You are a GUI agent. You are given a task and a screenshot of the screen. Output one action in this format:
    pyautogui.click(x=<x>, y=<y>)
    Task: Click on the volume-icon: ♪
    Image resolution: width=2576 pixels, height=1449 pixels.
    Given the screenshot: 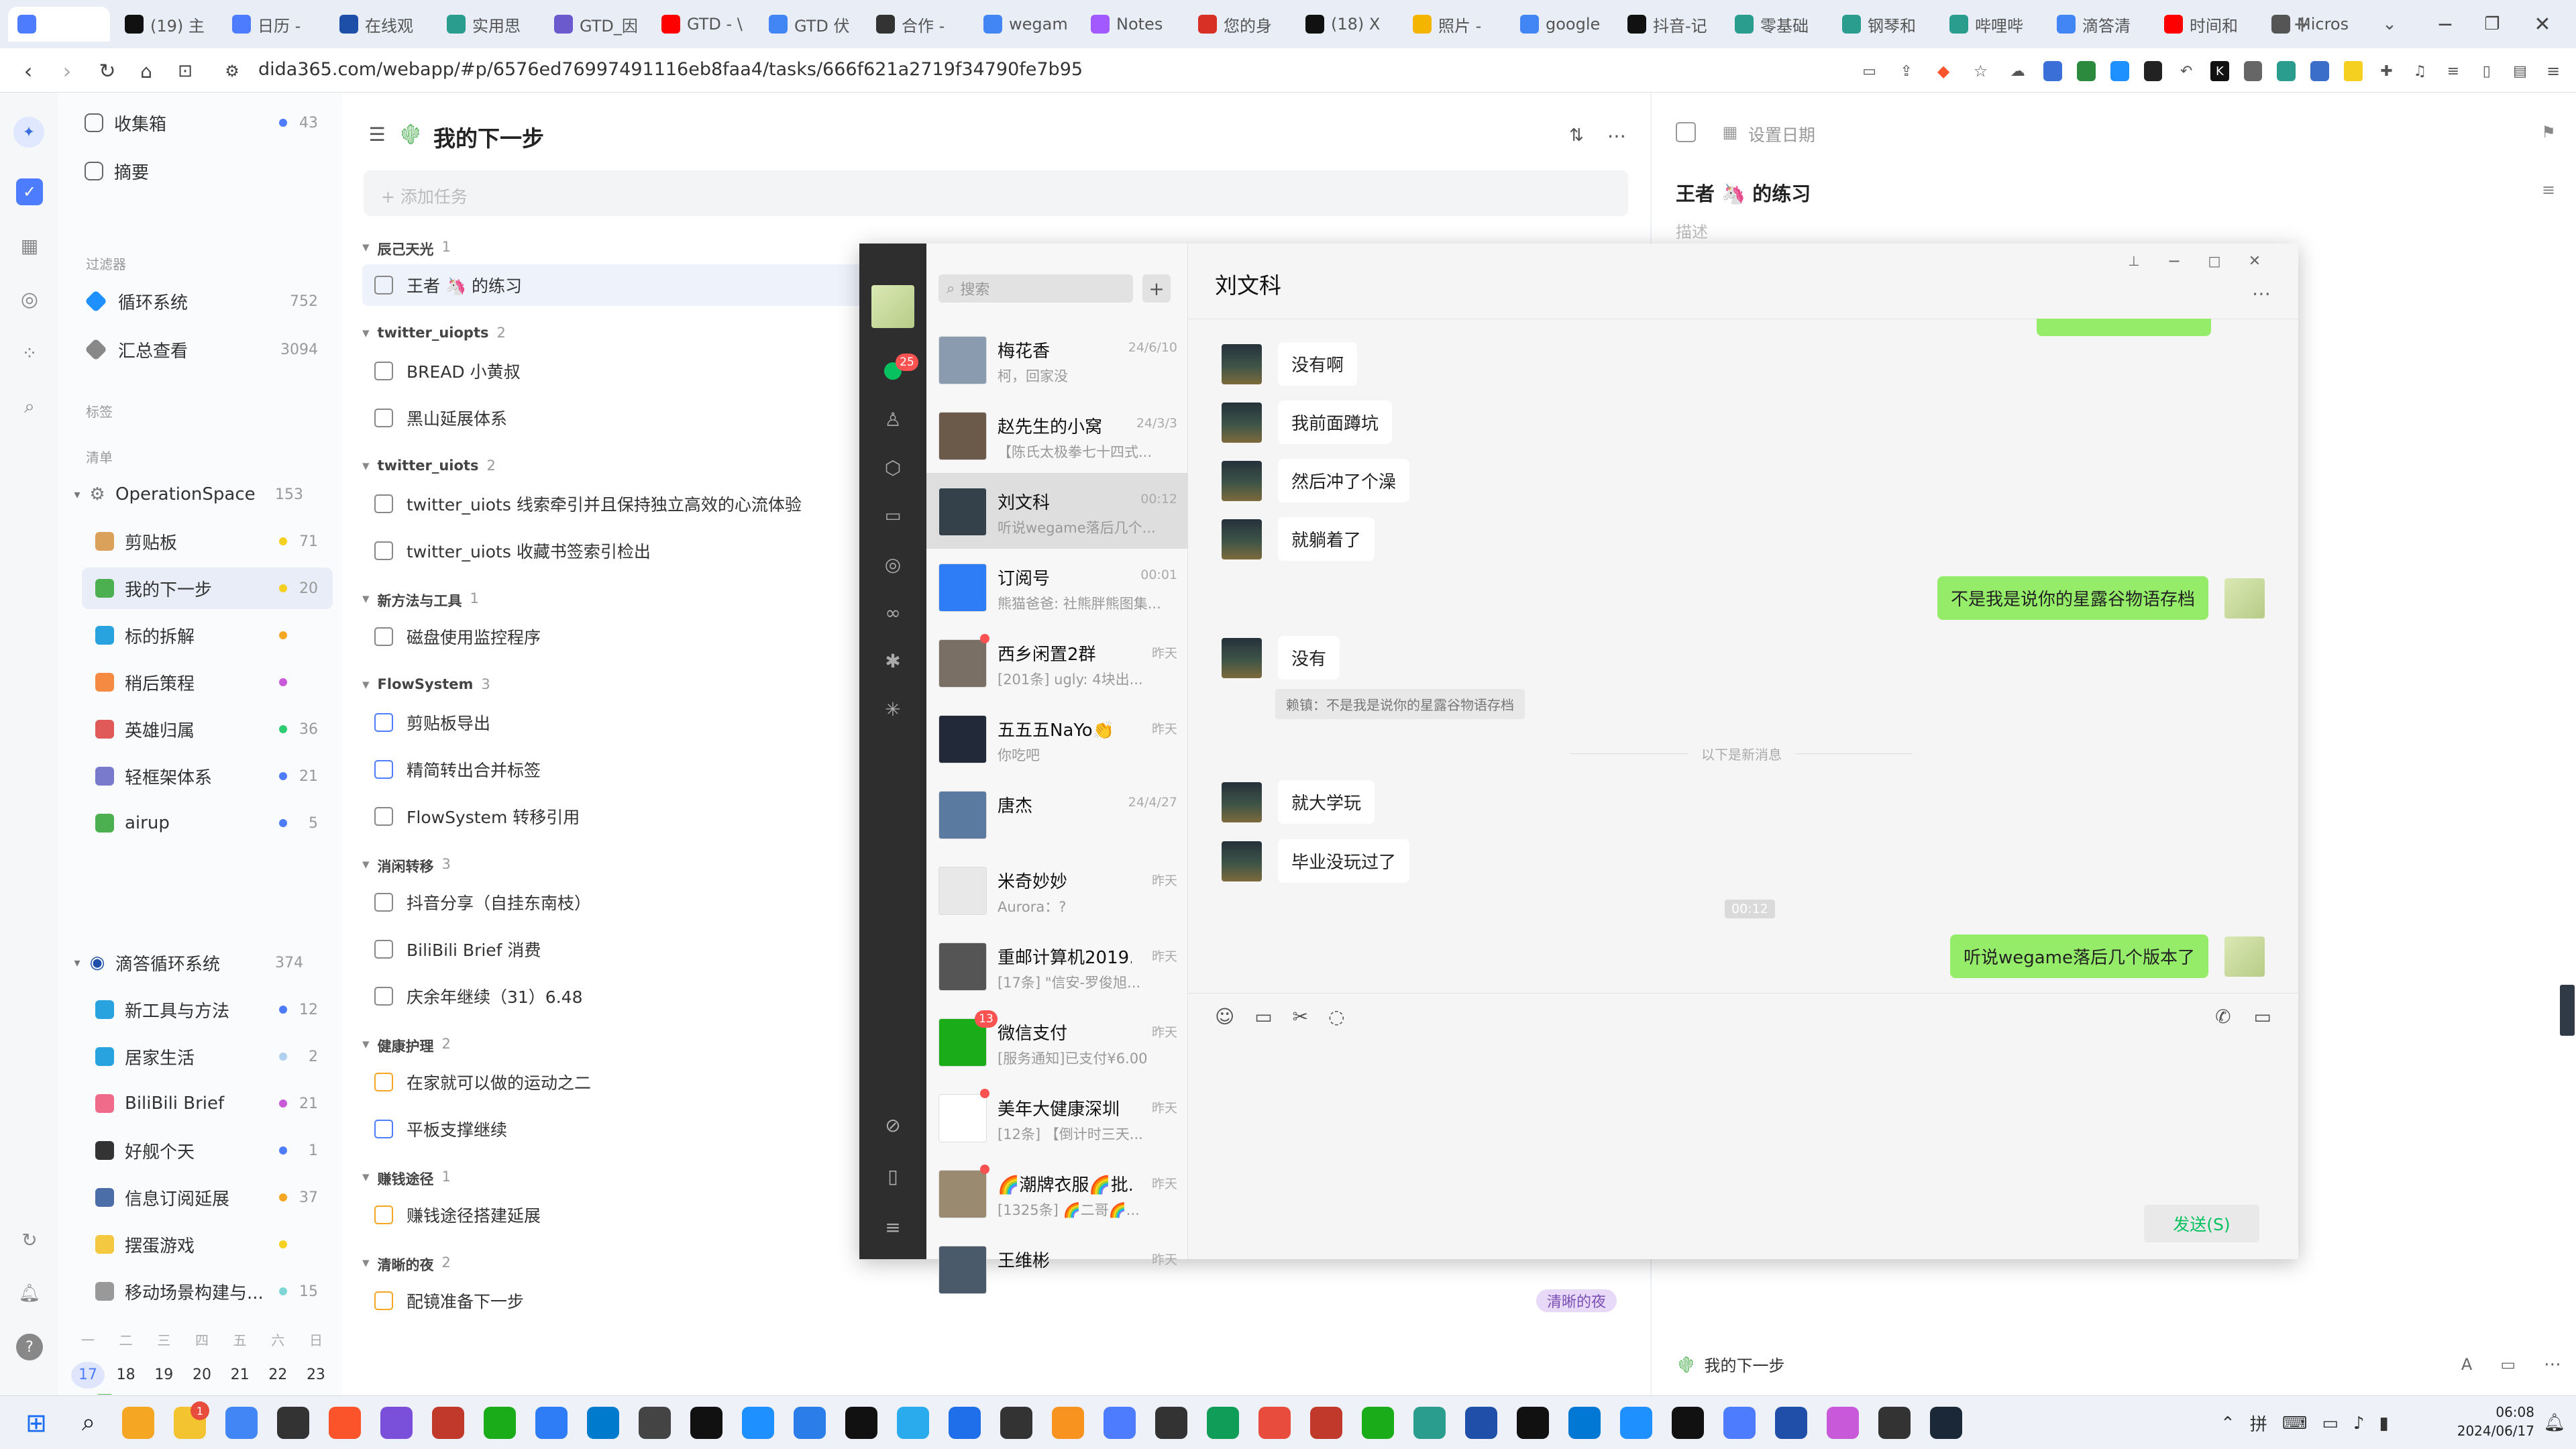 What is the action you would take?
    pyautogui.click(x=2359, y=1423)
    